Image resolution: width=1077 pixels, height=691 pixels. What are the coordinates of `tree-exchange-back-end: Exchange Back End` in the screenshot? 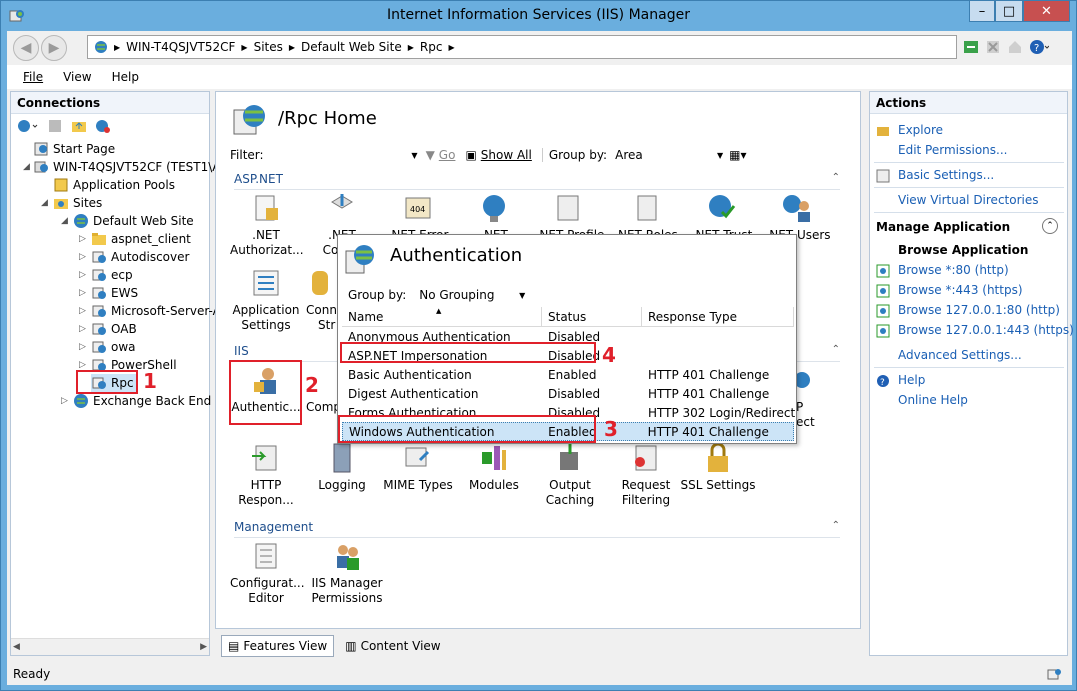 It's located at (142, 401).